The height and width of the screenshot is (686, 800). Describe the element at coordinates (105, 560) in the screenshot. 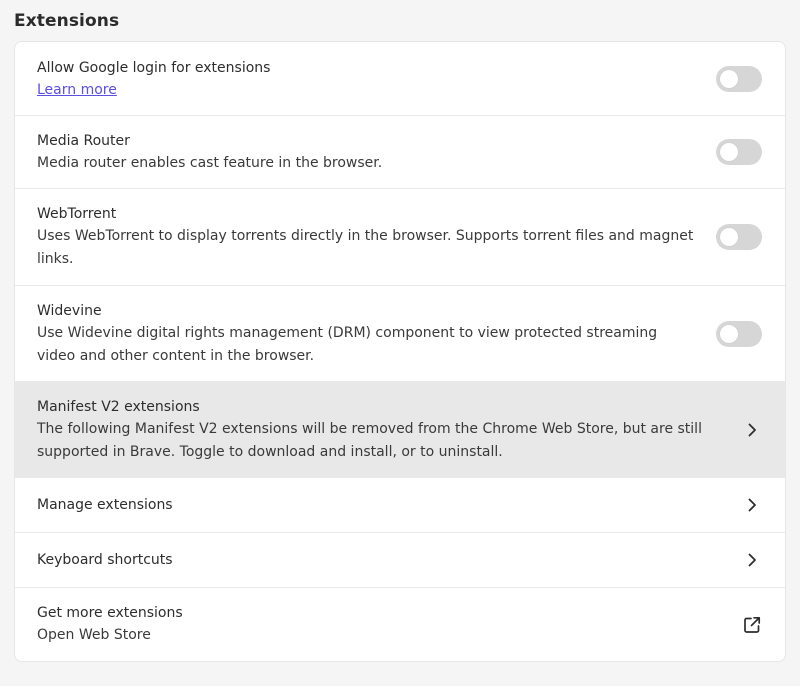

I see `row-label: Keyboard shortcuts` at that location.